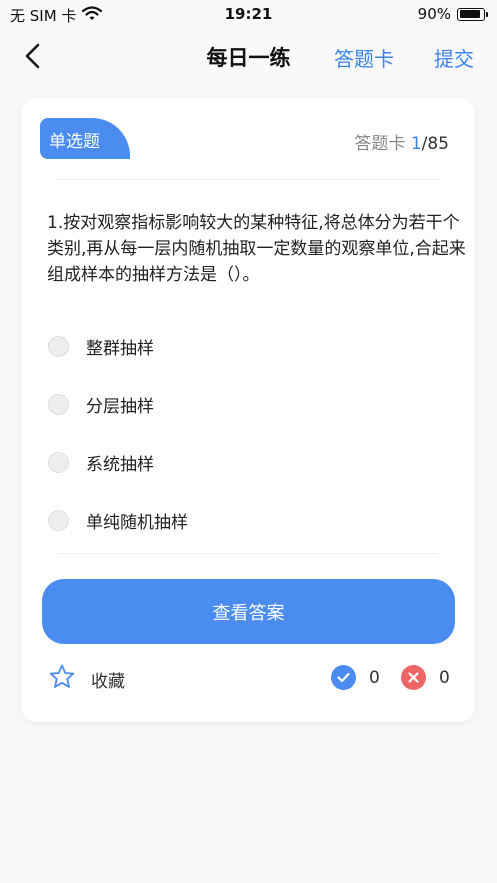  What do you see at coordinates (247, 520) in the screenshot?
I see `option-item: 单纯随机抽样` at bounding box center [247, 520].